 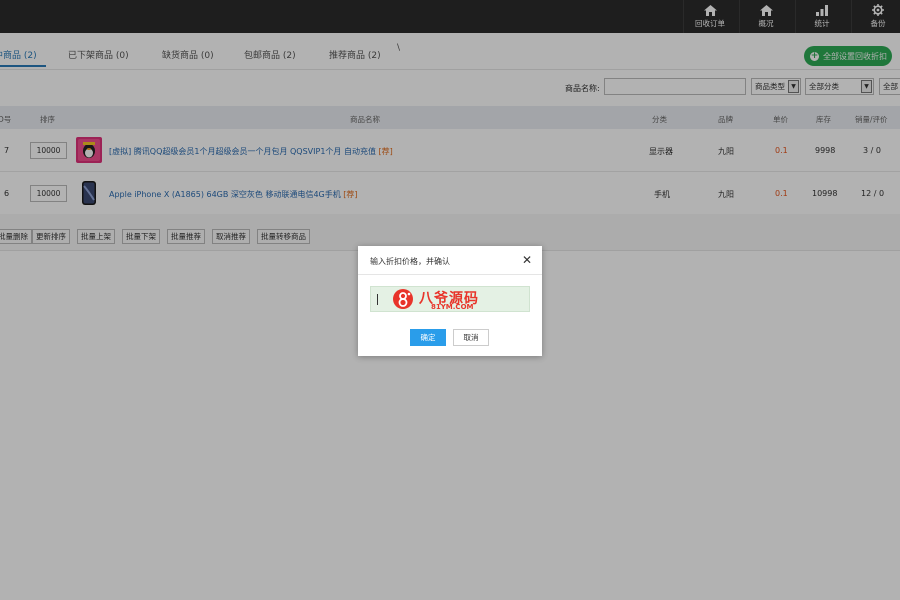 I want to click on logo-8-icon, so click(x=404, y=299).